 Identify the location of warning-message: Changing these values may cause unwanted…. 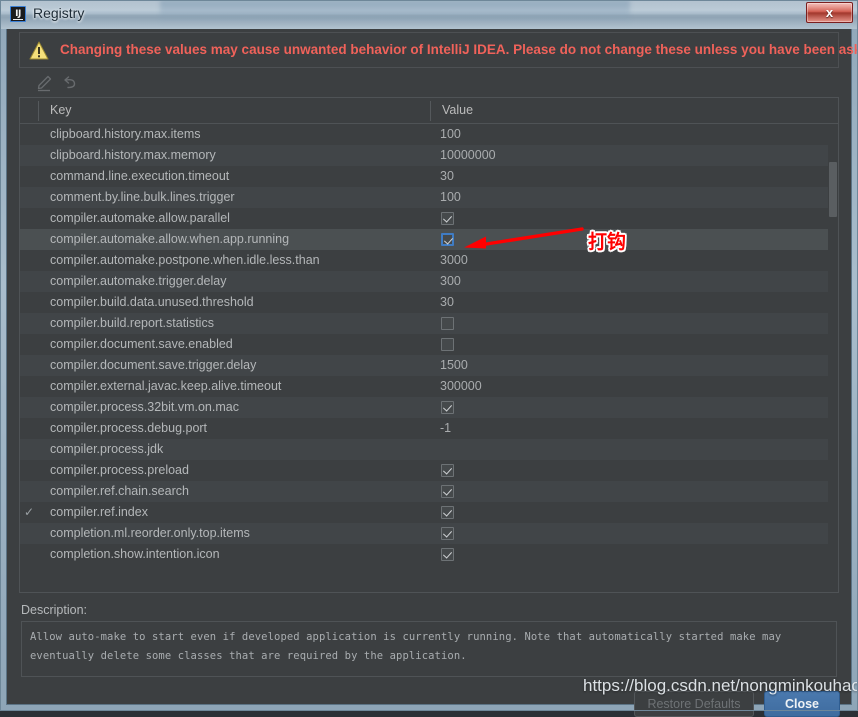
(459, 49).